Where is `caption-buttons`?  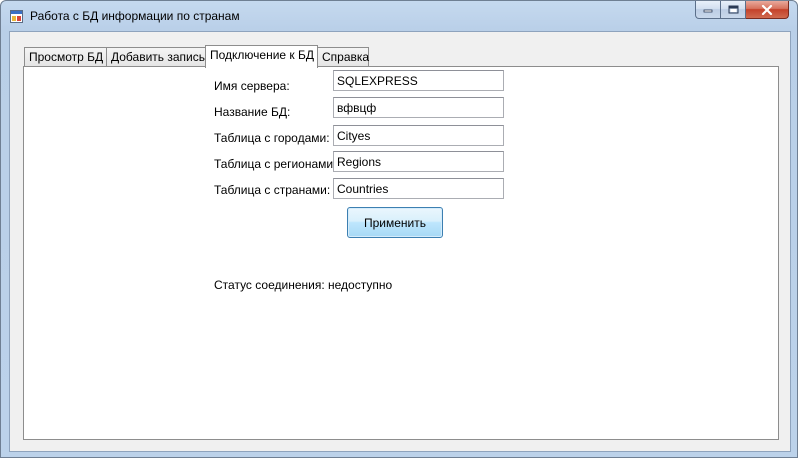
caption-buttons is located at coordinates (742, 10).